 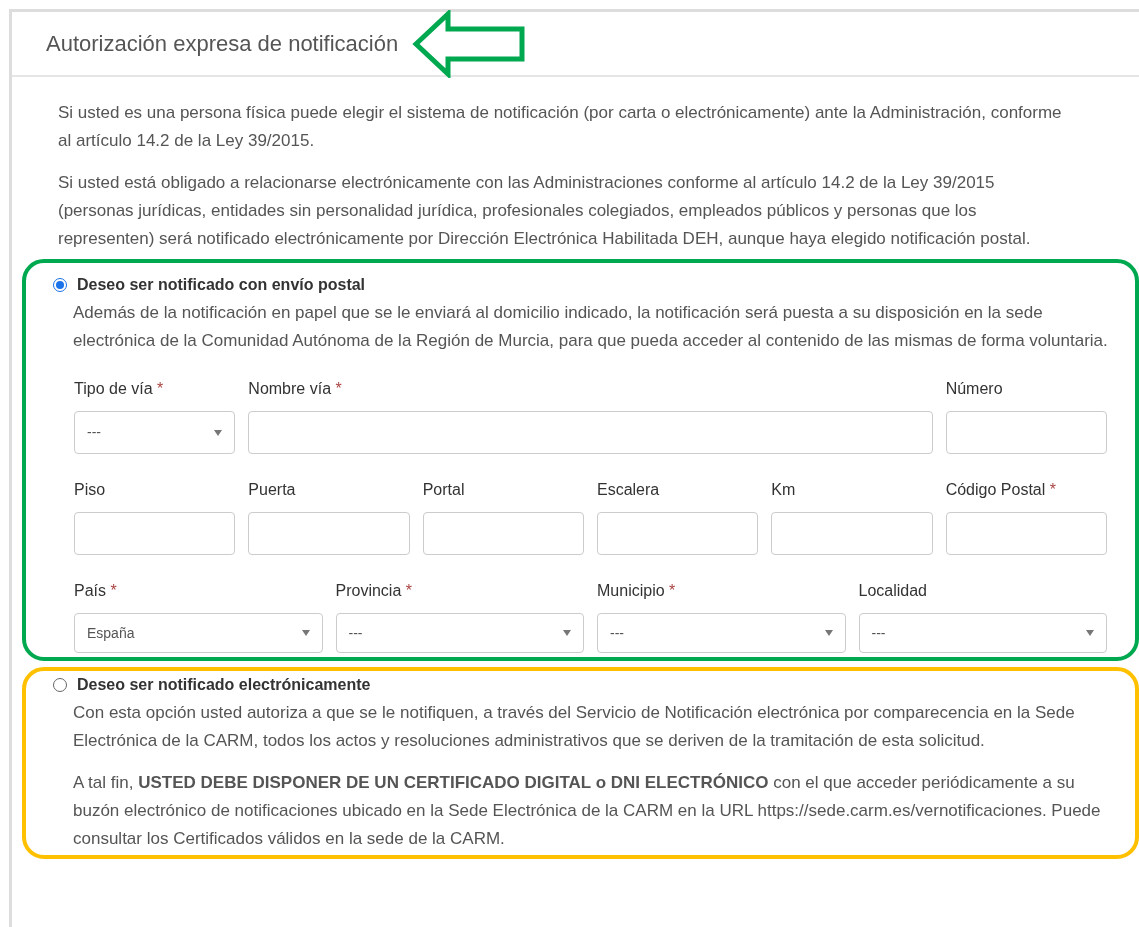 What do you see at coordinates (295, 388) in the screenshot?
I see `field-label: Nombre vía *` at bounding box center [295, 388].